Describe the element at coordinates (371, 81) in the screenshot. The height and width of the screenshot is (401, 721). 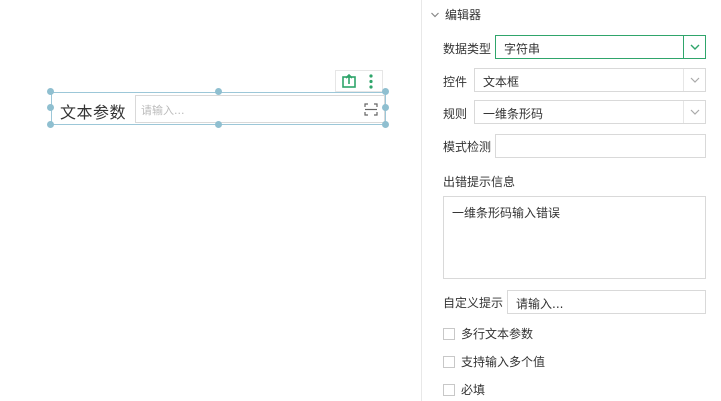
I see `more-vertical-icon` at that location.